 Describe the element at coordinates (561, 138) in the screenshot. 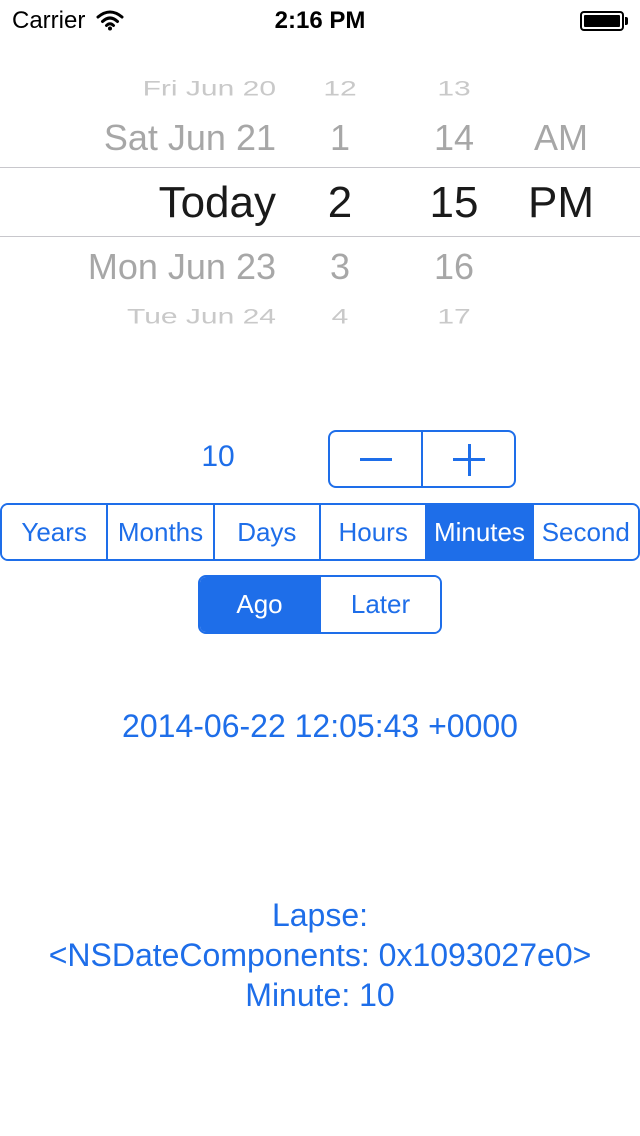

I see `picker-ampm-item: AM` at that location.